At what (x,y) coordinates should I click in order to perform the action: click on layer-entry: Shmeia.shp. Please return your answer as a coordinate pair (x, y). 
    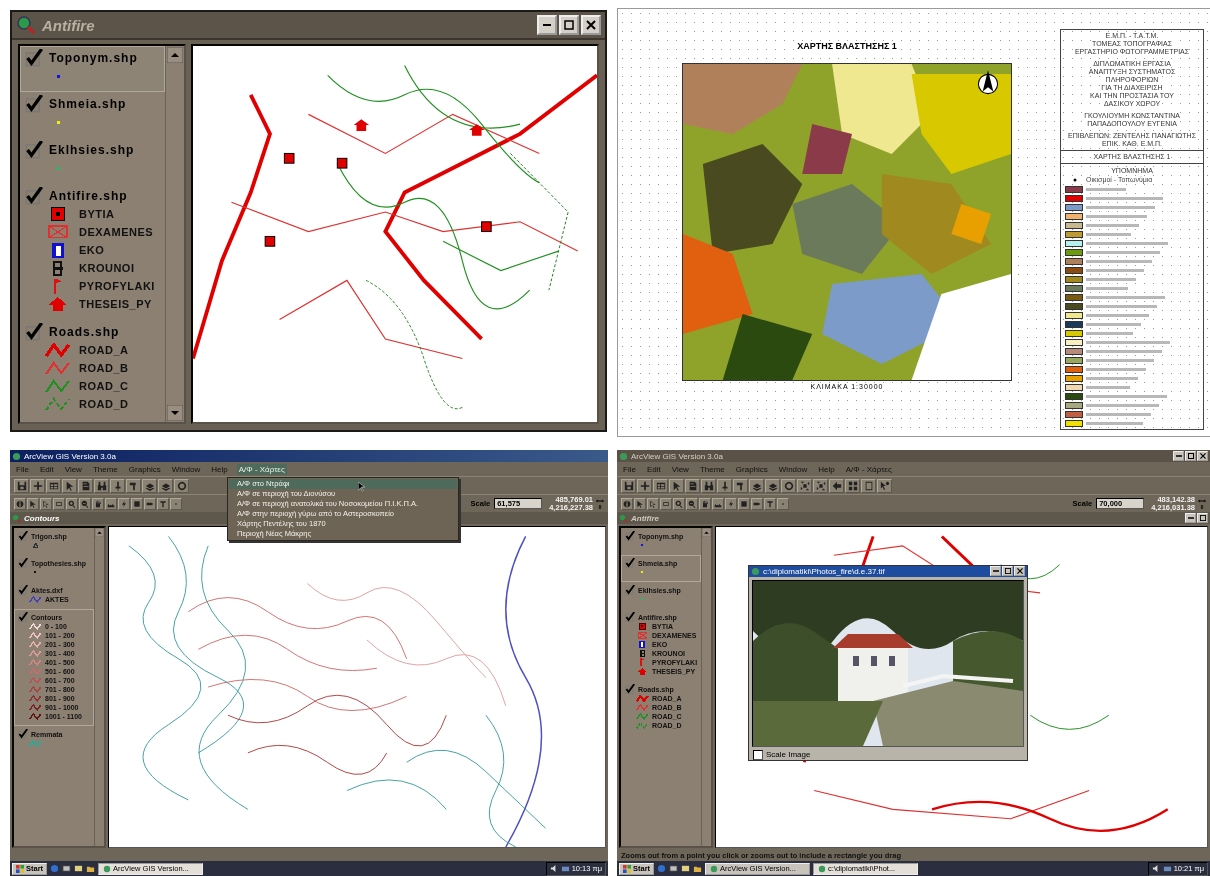
    Looking at the image, I should click on (92, 115).